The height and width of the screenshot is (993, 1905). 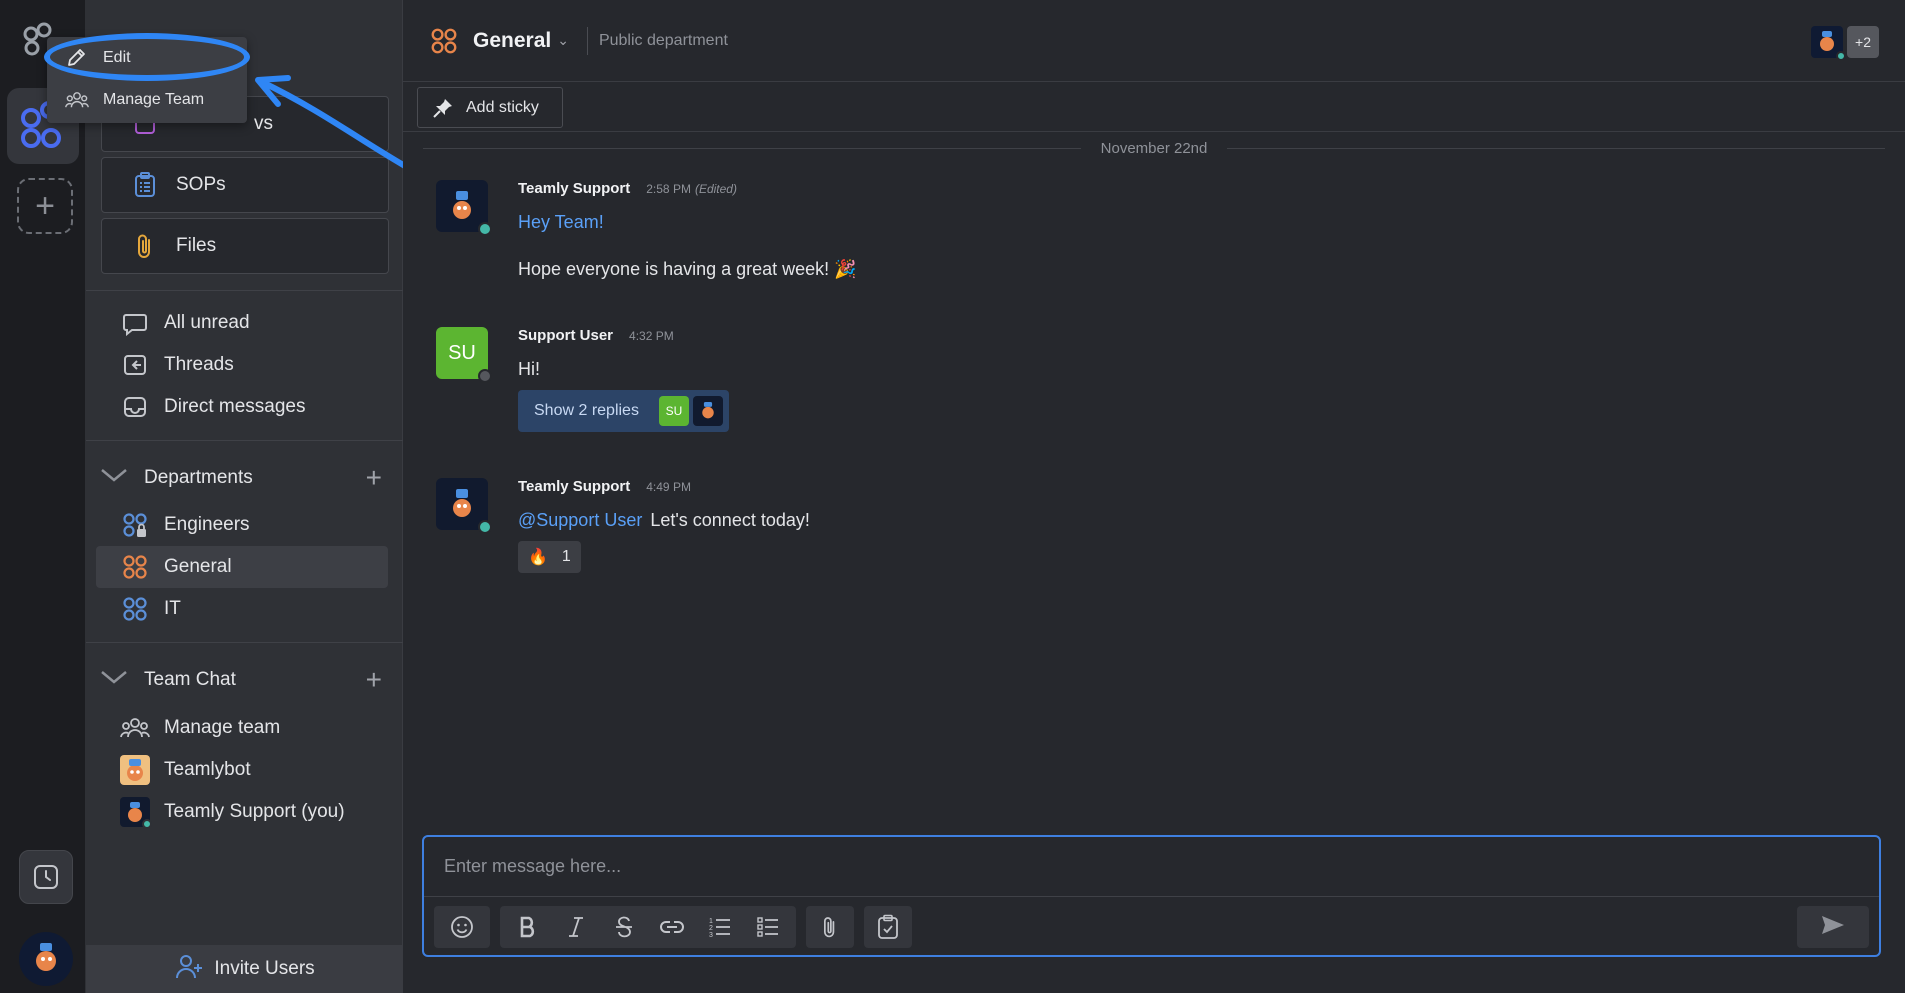 What do you see at coordinates (549, 557) in the screenshot?
I see `reaction-badge: 🔥 1` at bounding box center [549, 557].